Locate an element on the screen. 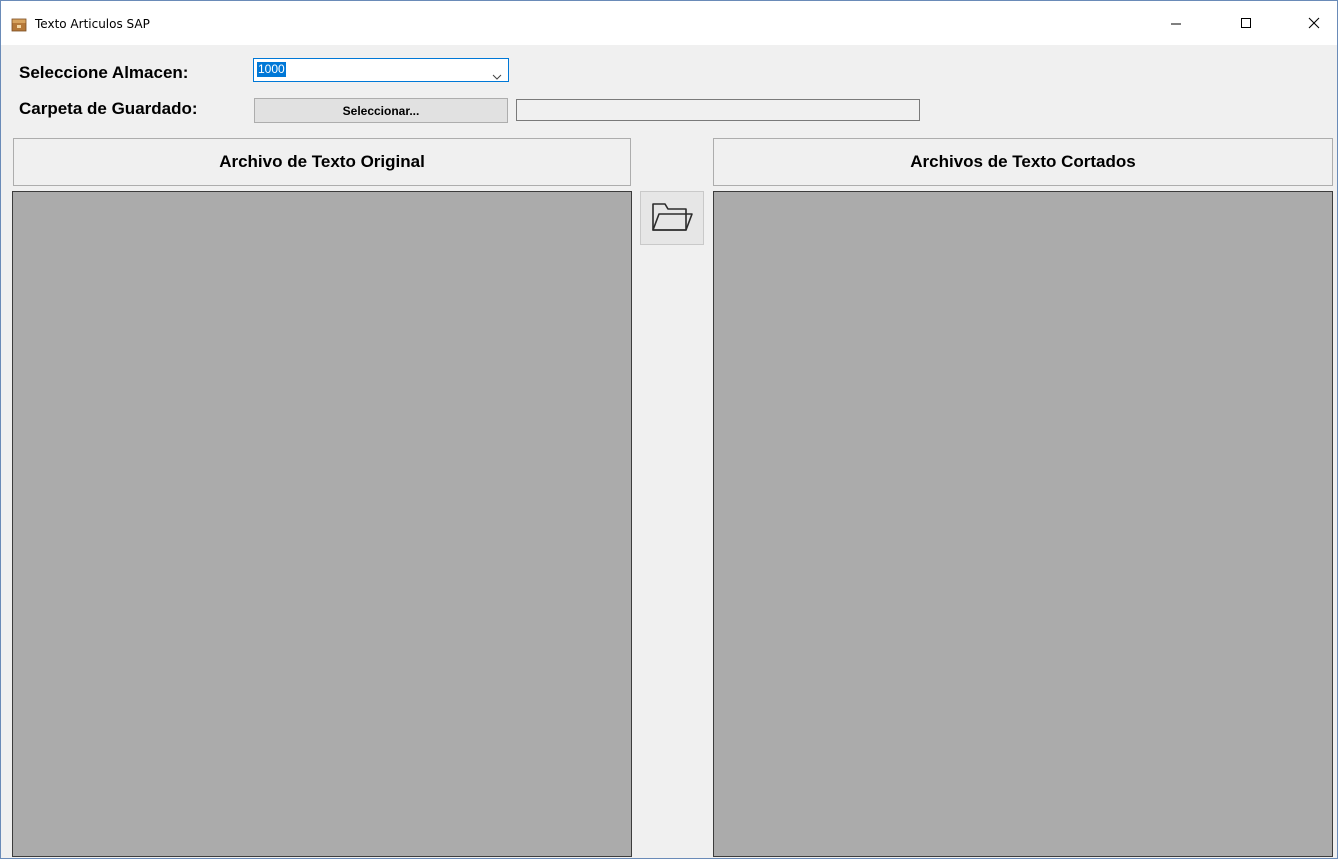 This screenshot has width=1338, height=859. cut-files-header-button: Archivos de Texto Cortados is located at coordinates (1023, 162).